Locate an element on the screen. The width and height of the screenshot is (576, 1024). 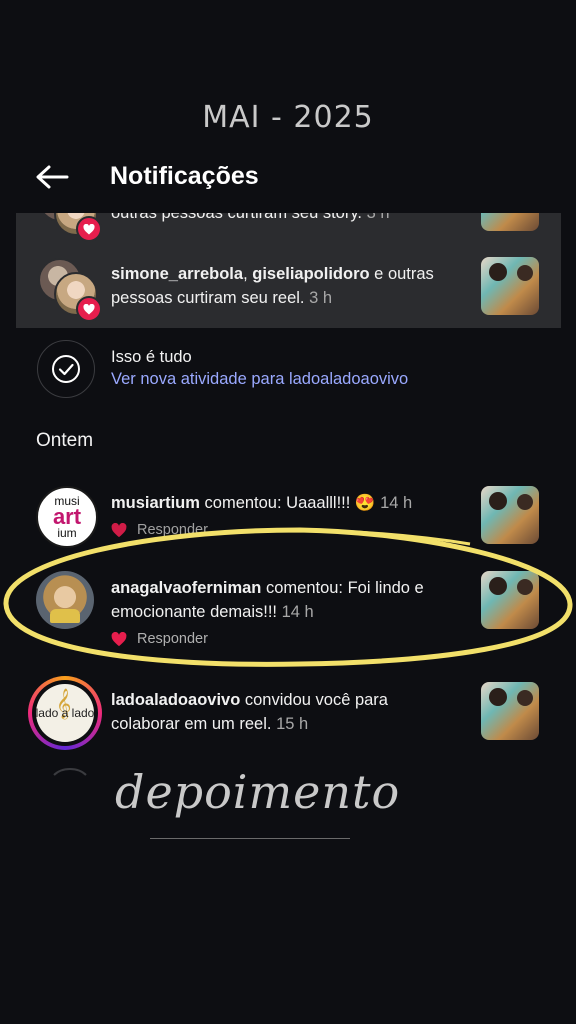
signature-underline is located at coordinates (250, 838).